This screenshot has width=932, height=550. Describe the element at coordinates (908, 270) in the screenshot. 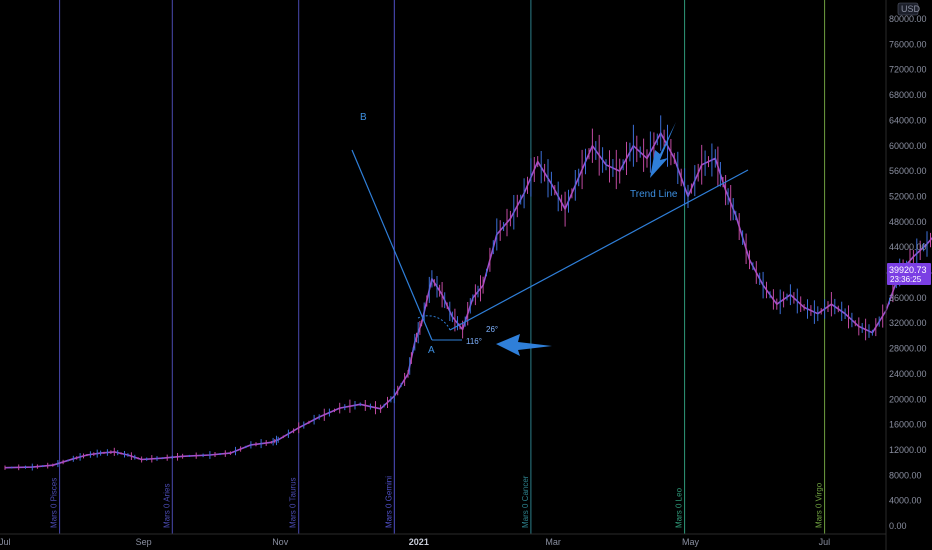

I see `current-price: 39920.73` at that location.